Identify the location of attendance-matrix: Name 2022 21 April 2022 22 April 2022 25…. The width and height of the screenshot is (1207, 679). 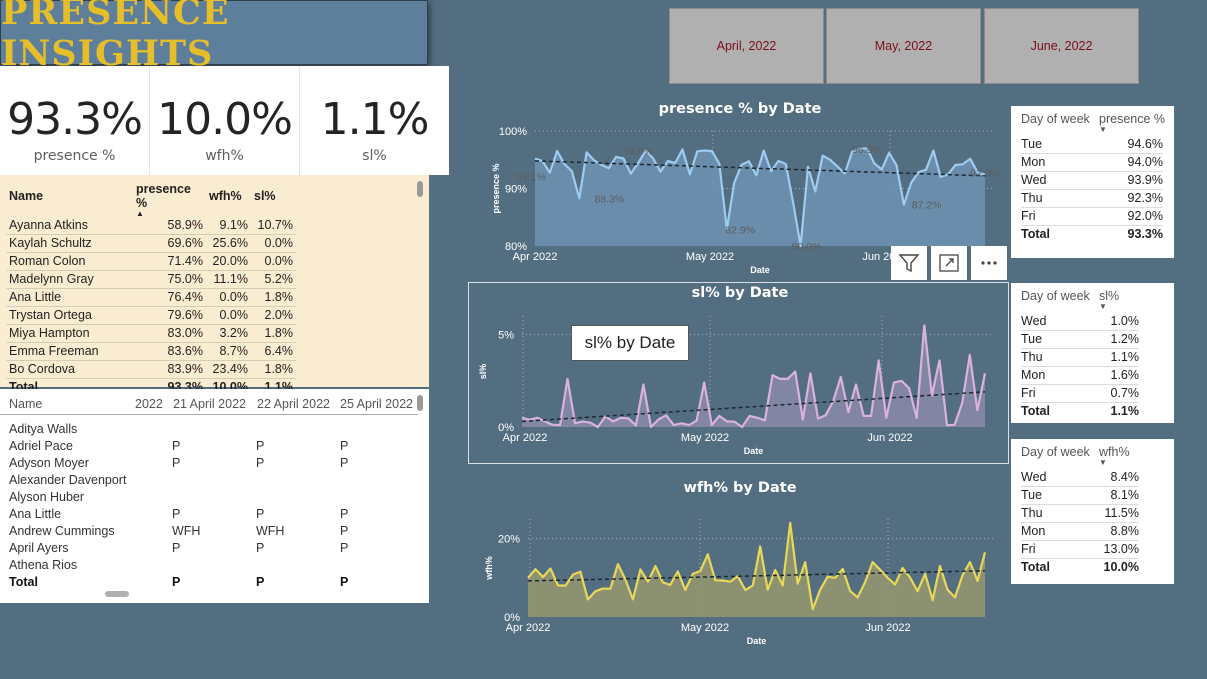
(214, 496).